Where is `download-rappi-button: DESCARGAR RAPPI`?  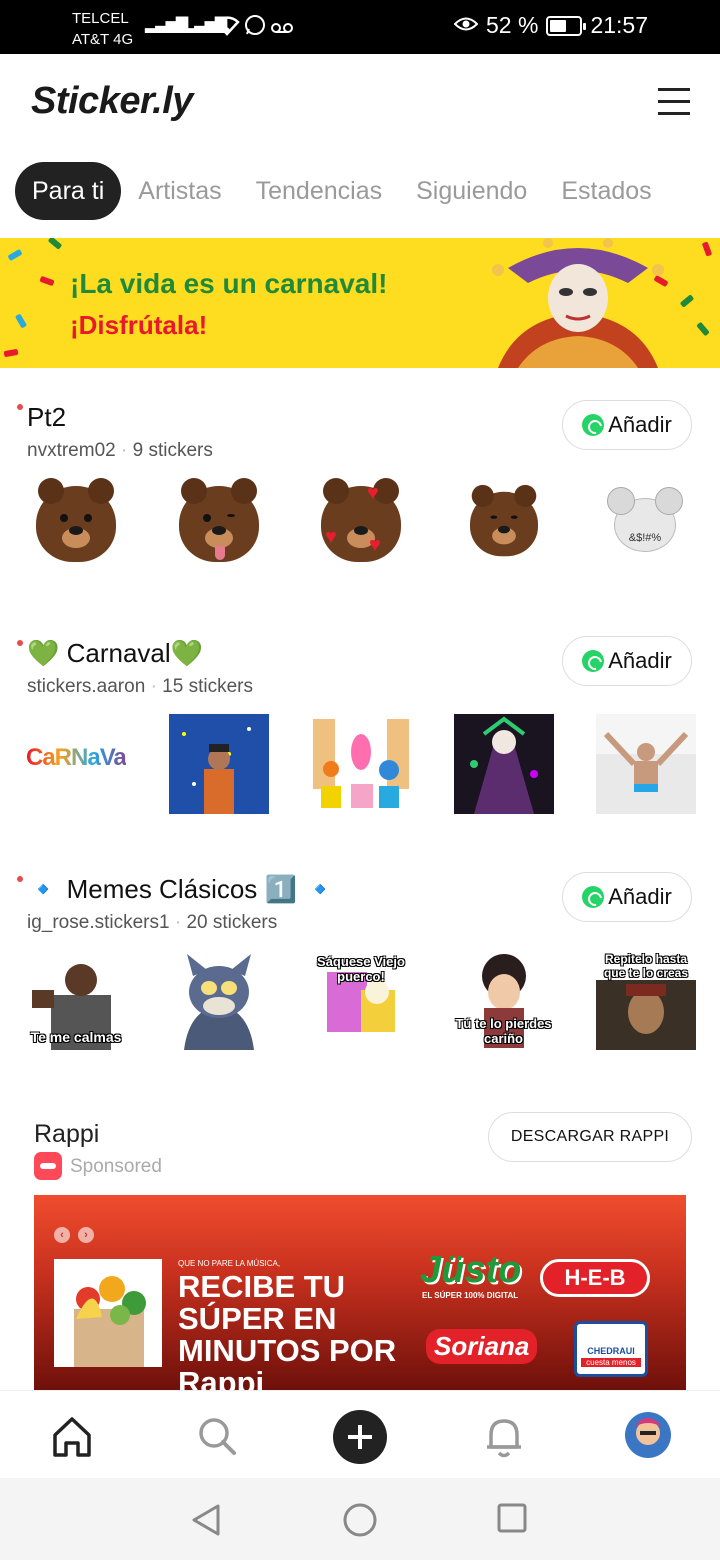 download-rappi-button: DESCARGAR RAPPI is located at coordinates (590, 1137).